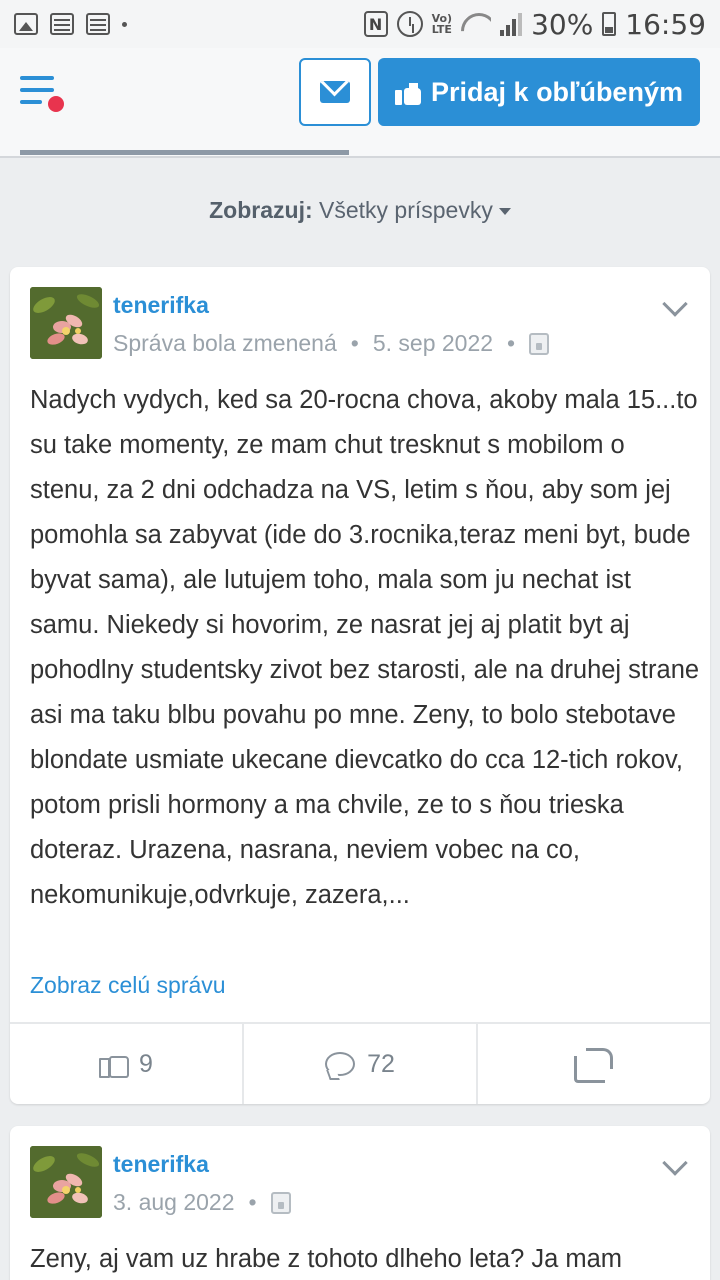  Describe the element at coordinates (340, 1064) in the screenshot. I see `comment-icon` at that location.